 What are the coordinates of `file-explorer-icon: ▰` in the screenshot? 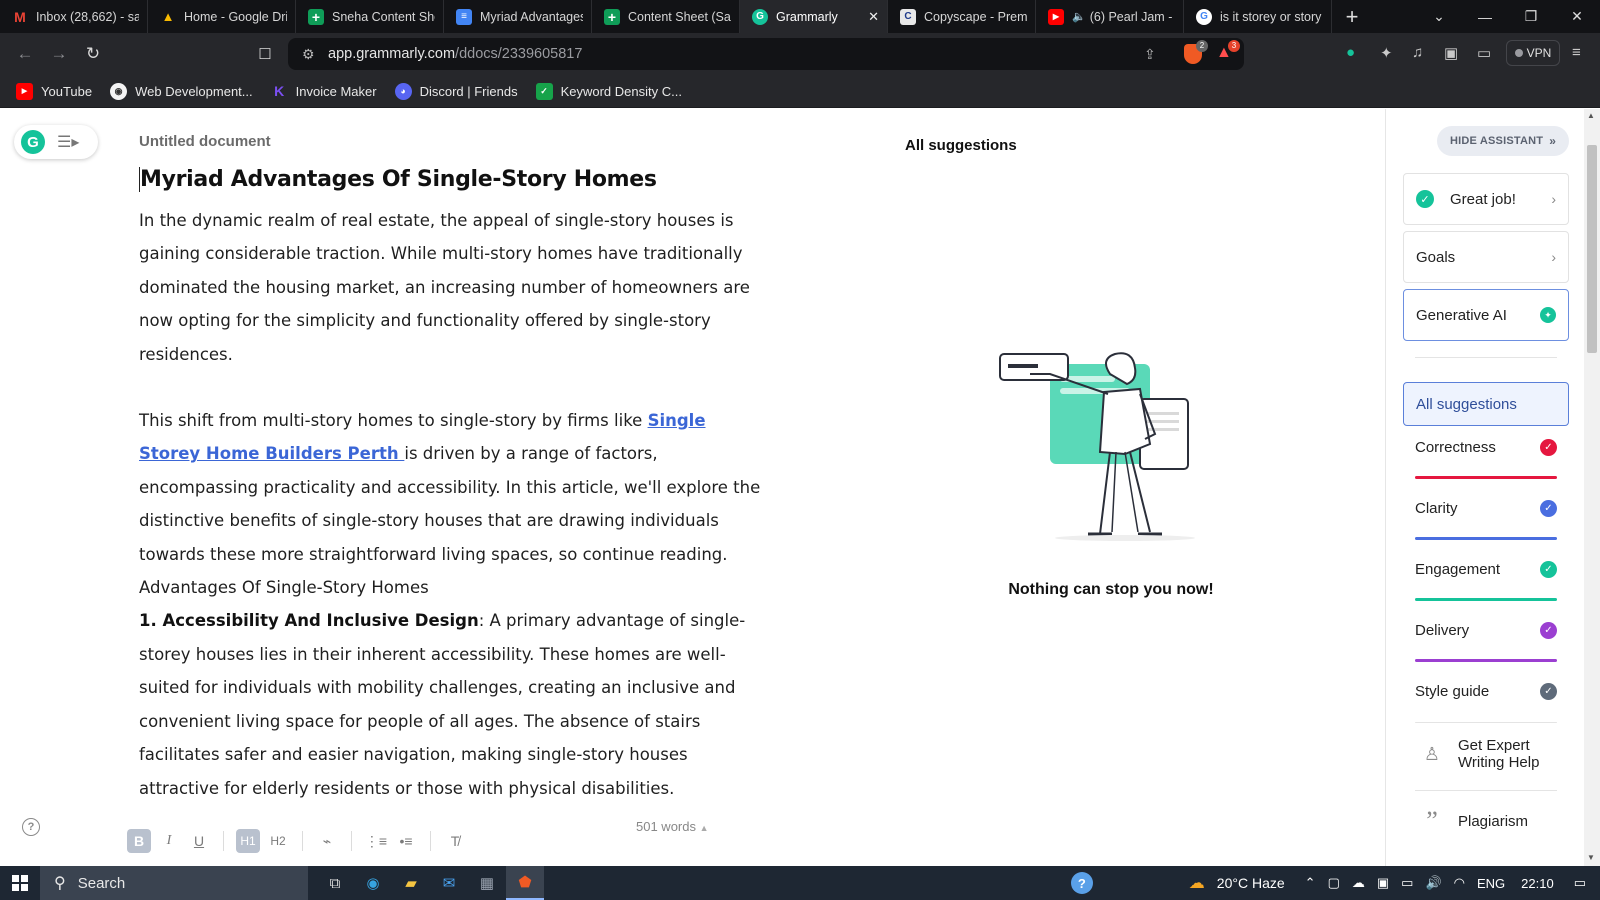 It's located at (411, 883).